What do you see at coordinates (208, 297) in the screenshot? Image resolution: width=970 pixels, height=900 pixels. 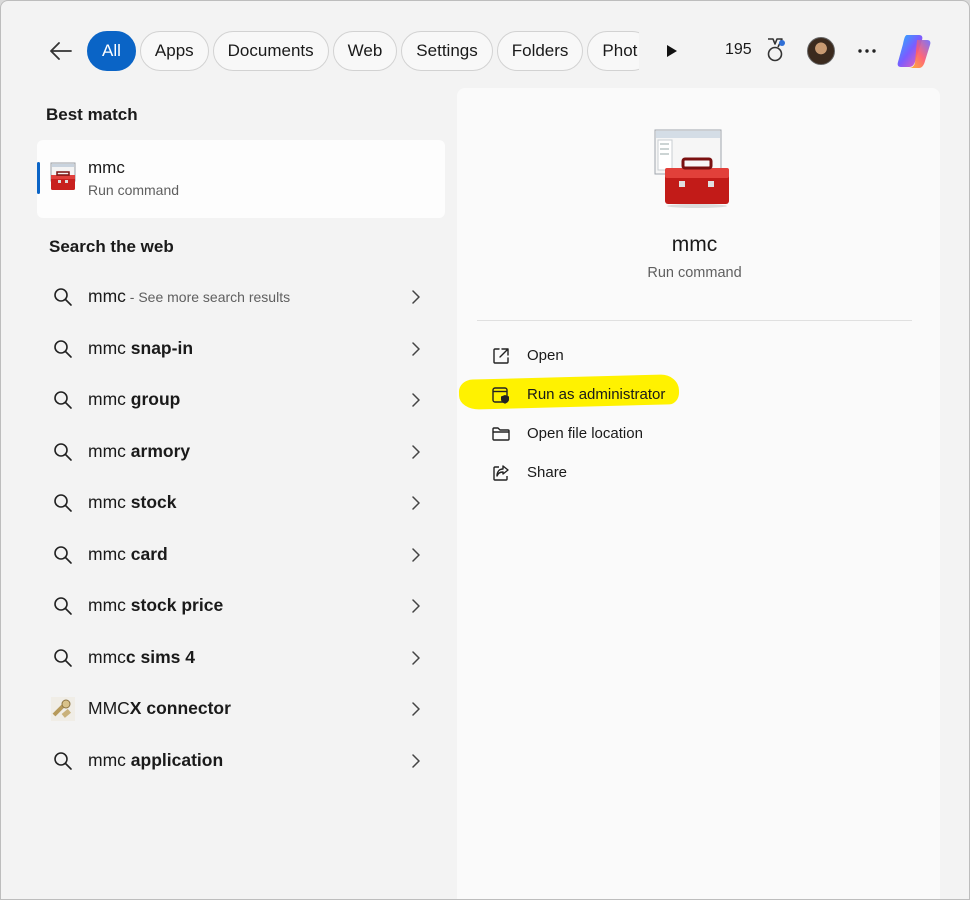 I see `see-more-hint: - See more search results` at bounding box center [208, 297].